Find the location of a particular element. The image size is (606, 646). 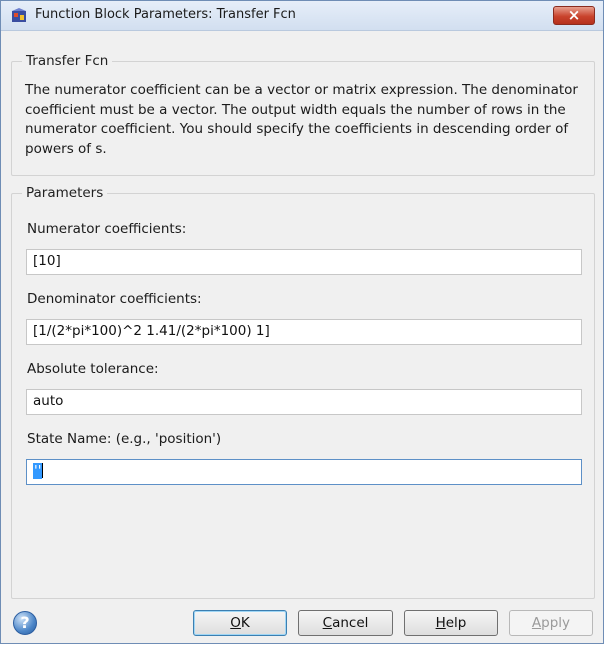

numerator-label: Numerator coefficients: is located at coordinates (107, 229).